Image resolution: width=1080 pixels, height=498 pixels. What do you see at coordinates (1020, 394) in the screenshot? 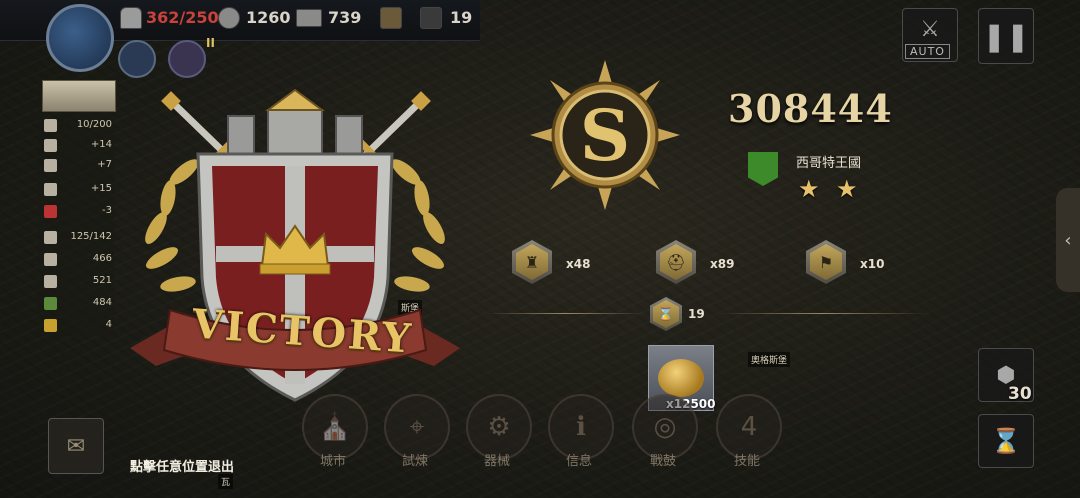
I see `hex-count: 30` at bounding box center [1020, 394].